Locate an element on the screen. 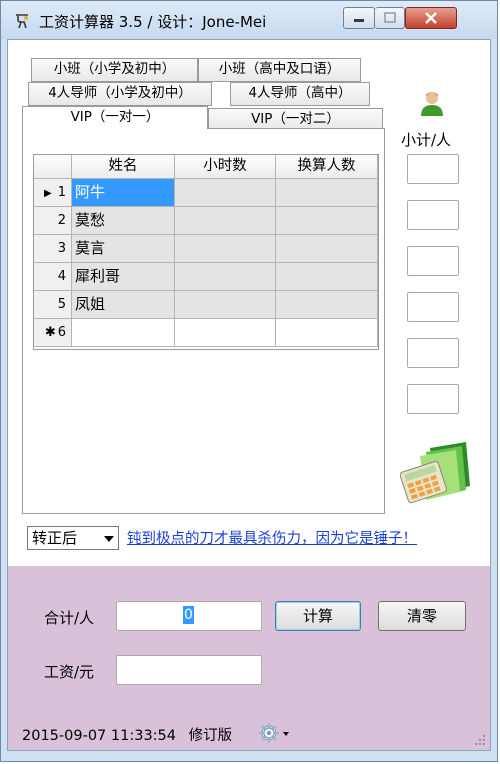  minimize-icon is located at coordinates (359, 20).